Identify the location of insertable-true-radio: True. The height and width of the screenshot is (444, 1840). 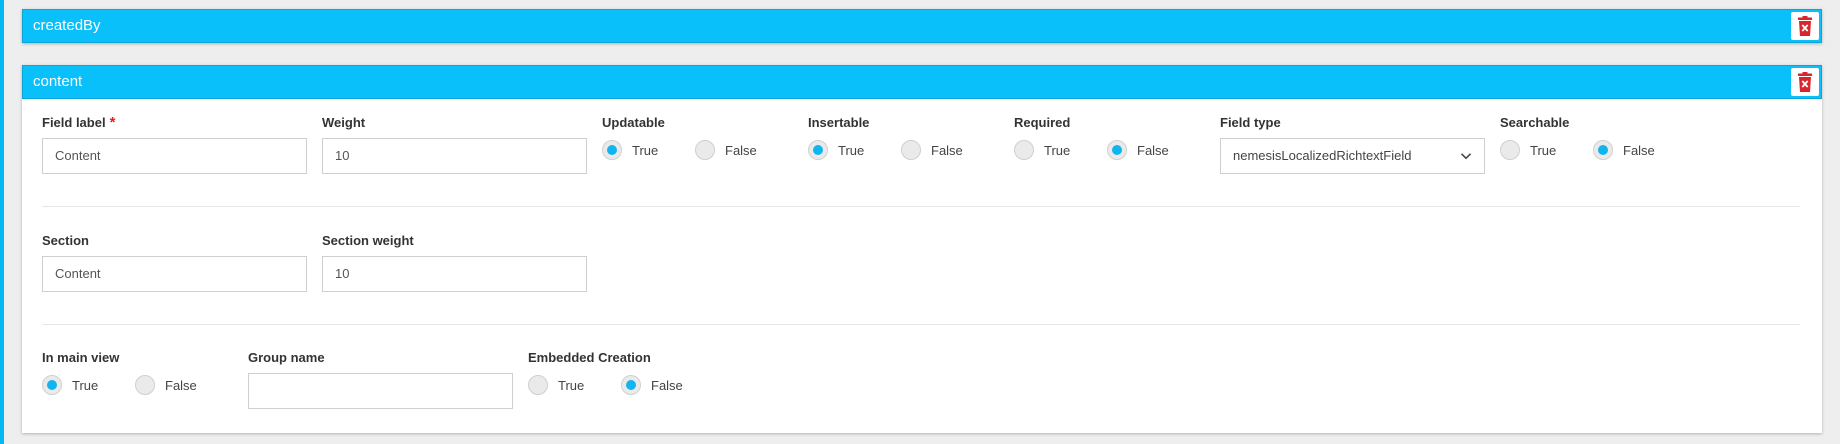
(836, 150).